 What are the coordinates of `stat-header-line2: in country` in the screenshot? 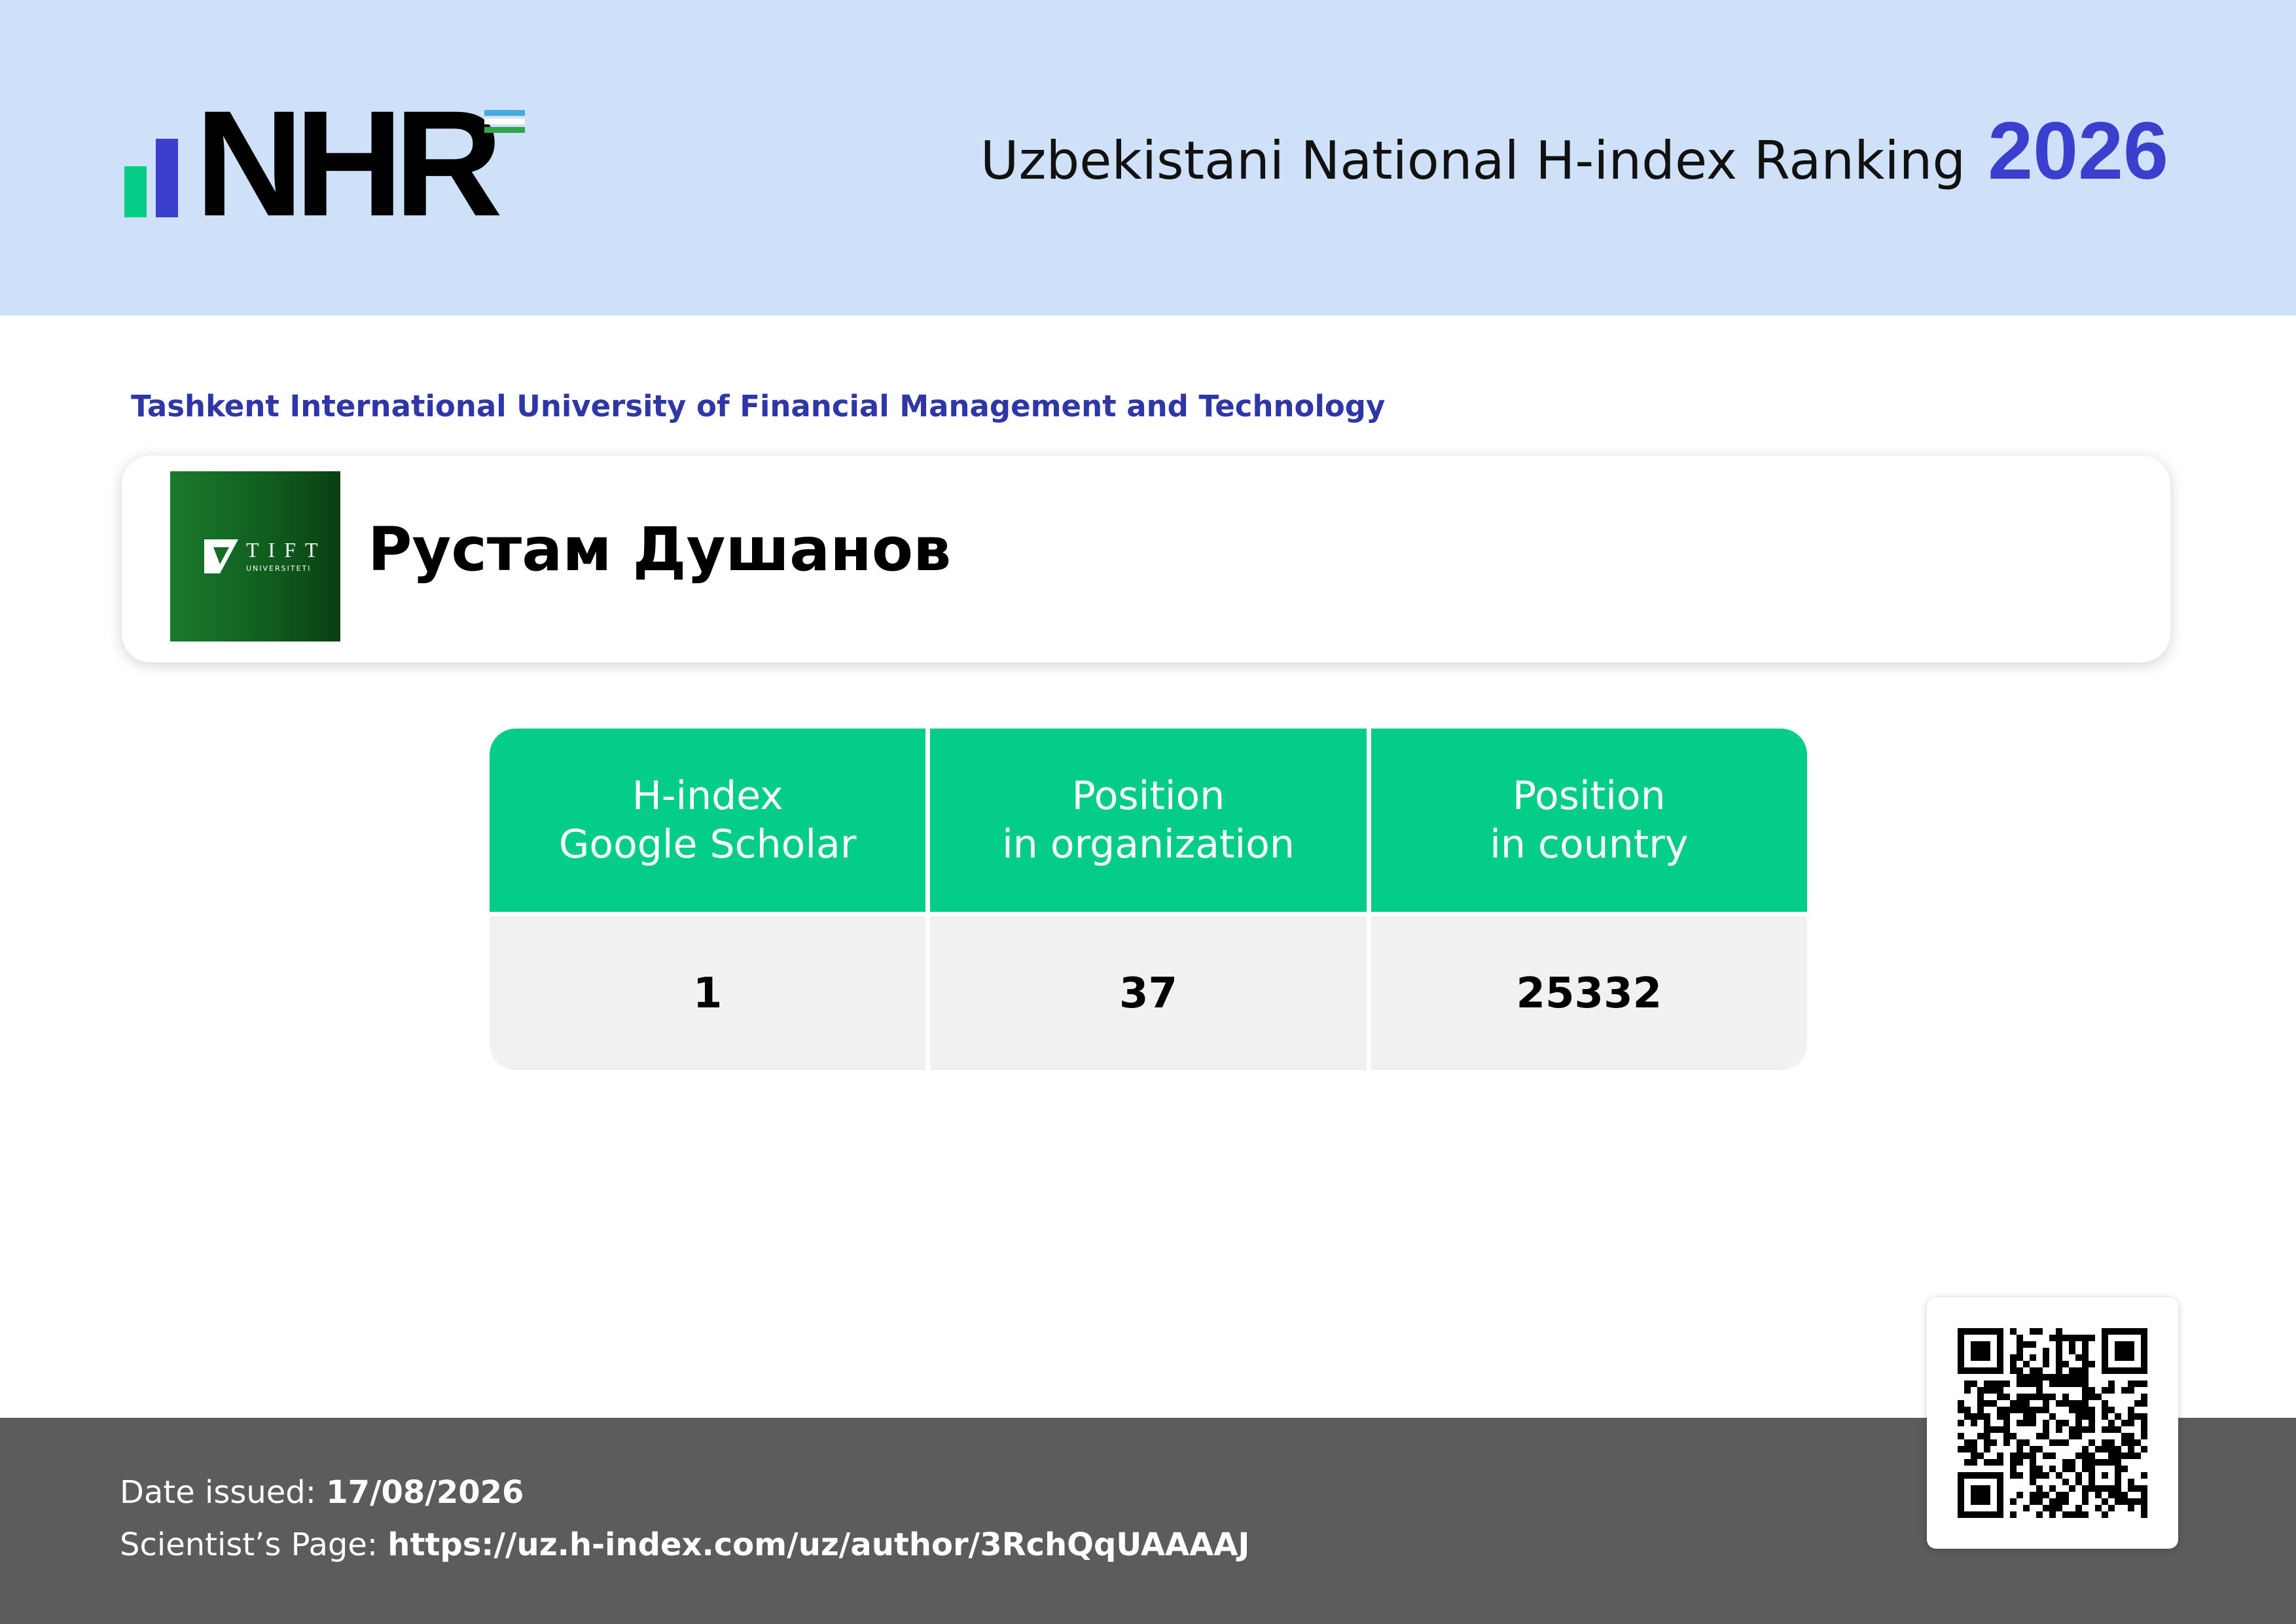 It's located at (1589, 844).